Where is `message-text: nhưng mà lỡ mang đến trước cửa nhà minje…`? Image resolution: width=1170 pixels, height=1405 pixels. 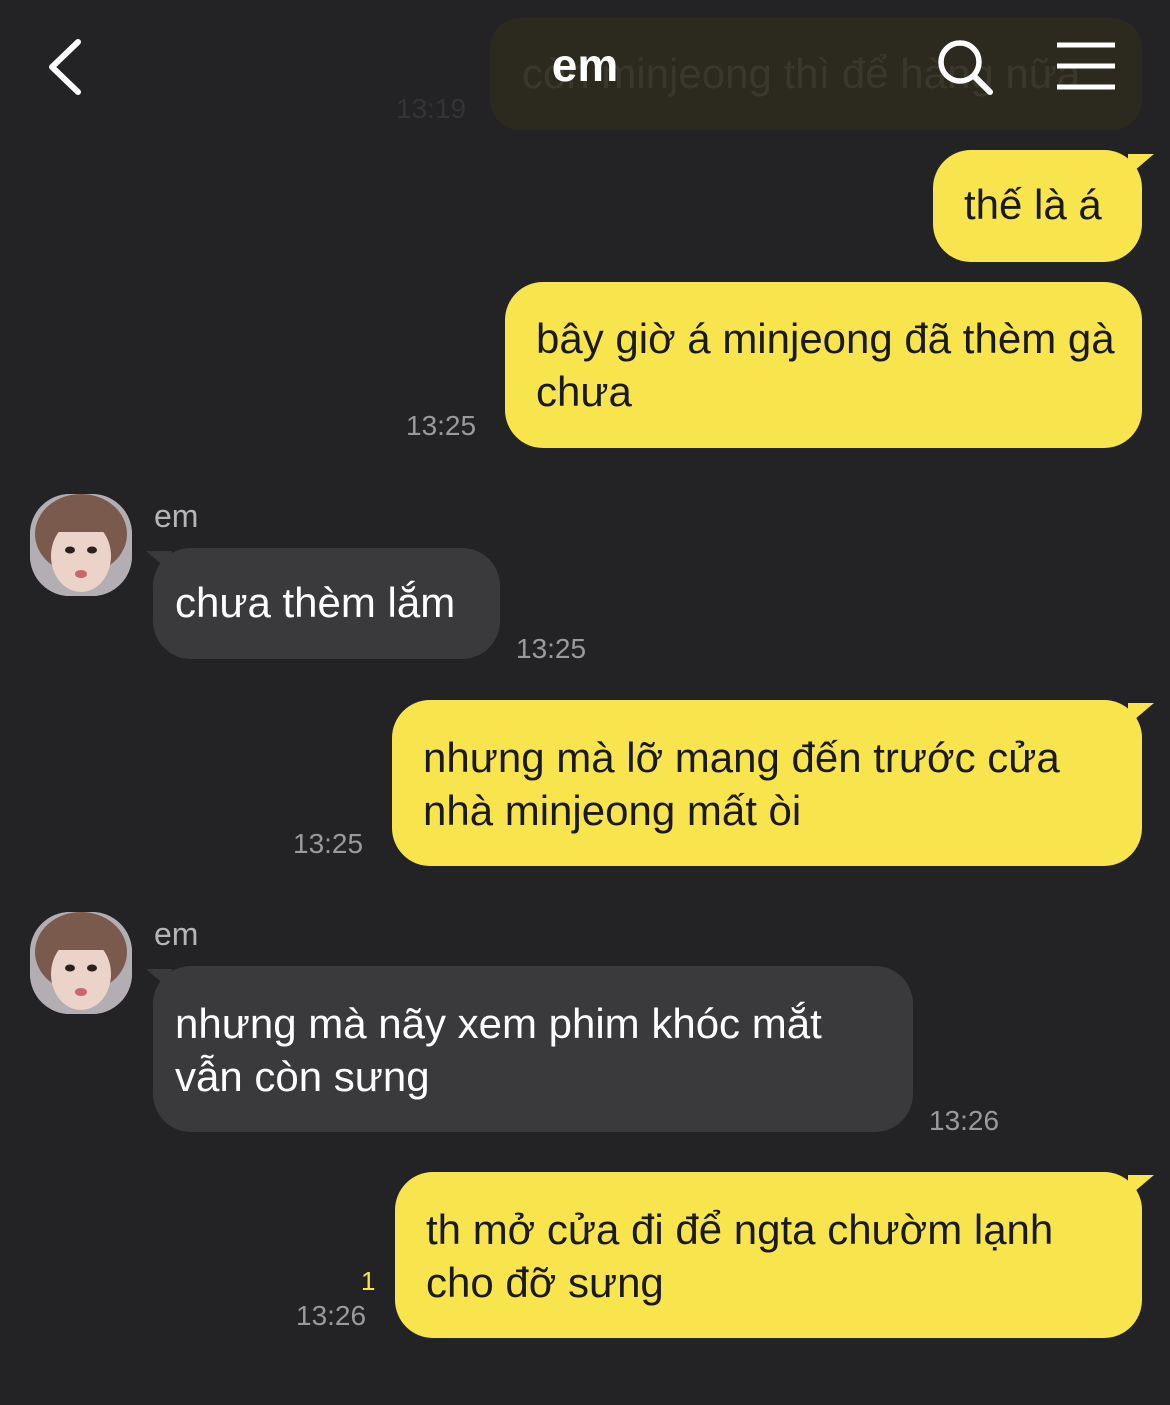 message-text: nhưng mà lỡ mang đến trước cửa nhà minje… is located at coordinates (741, 784).